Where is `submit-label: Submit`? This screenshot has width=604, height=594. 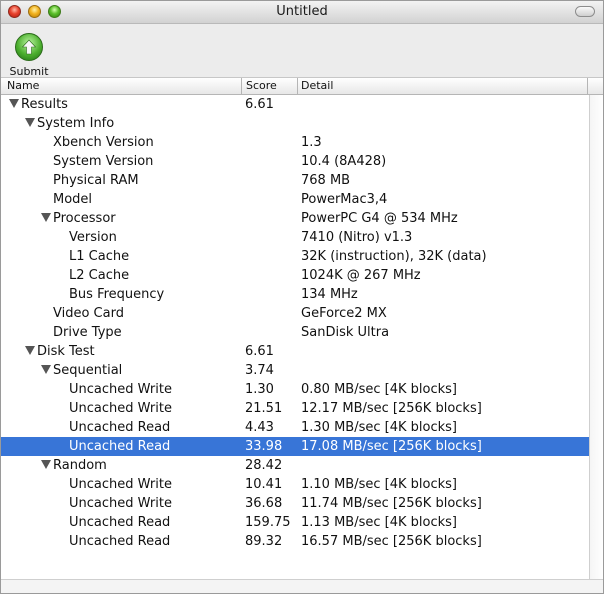
submit-label: Submit is located at coordinates (29, 71).